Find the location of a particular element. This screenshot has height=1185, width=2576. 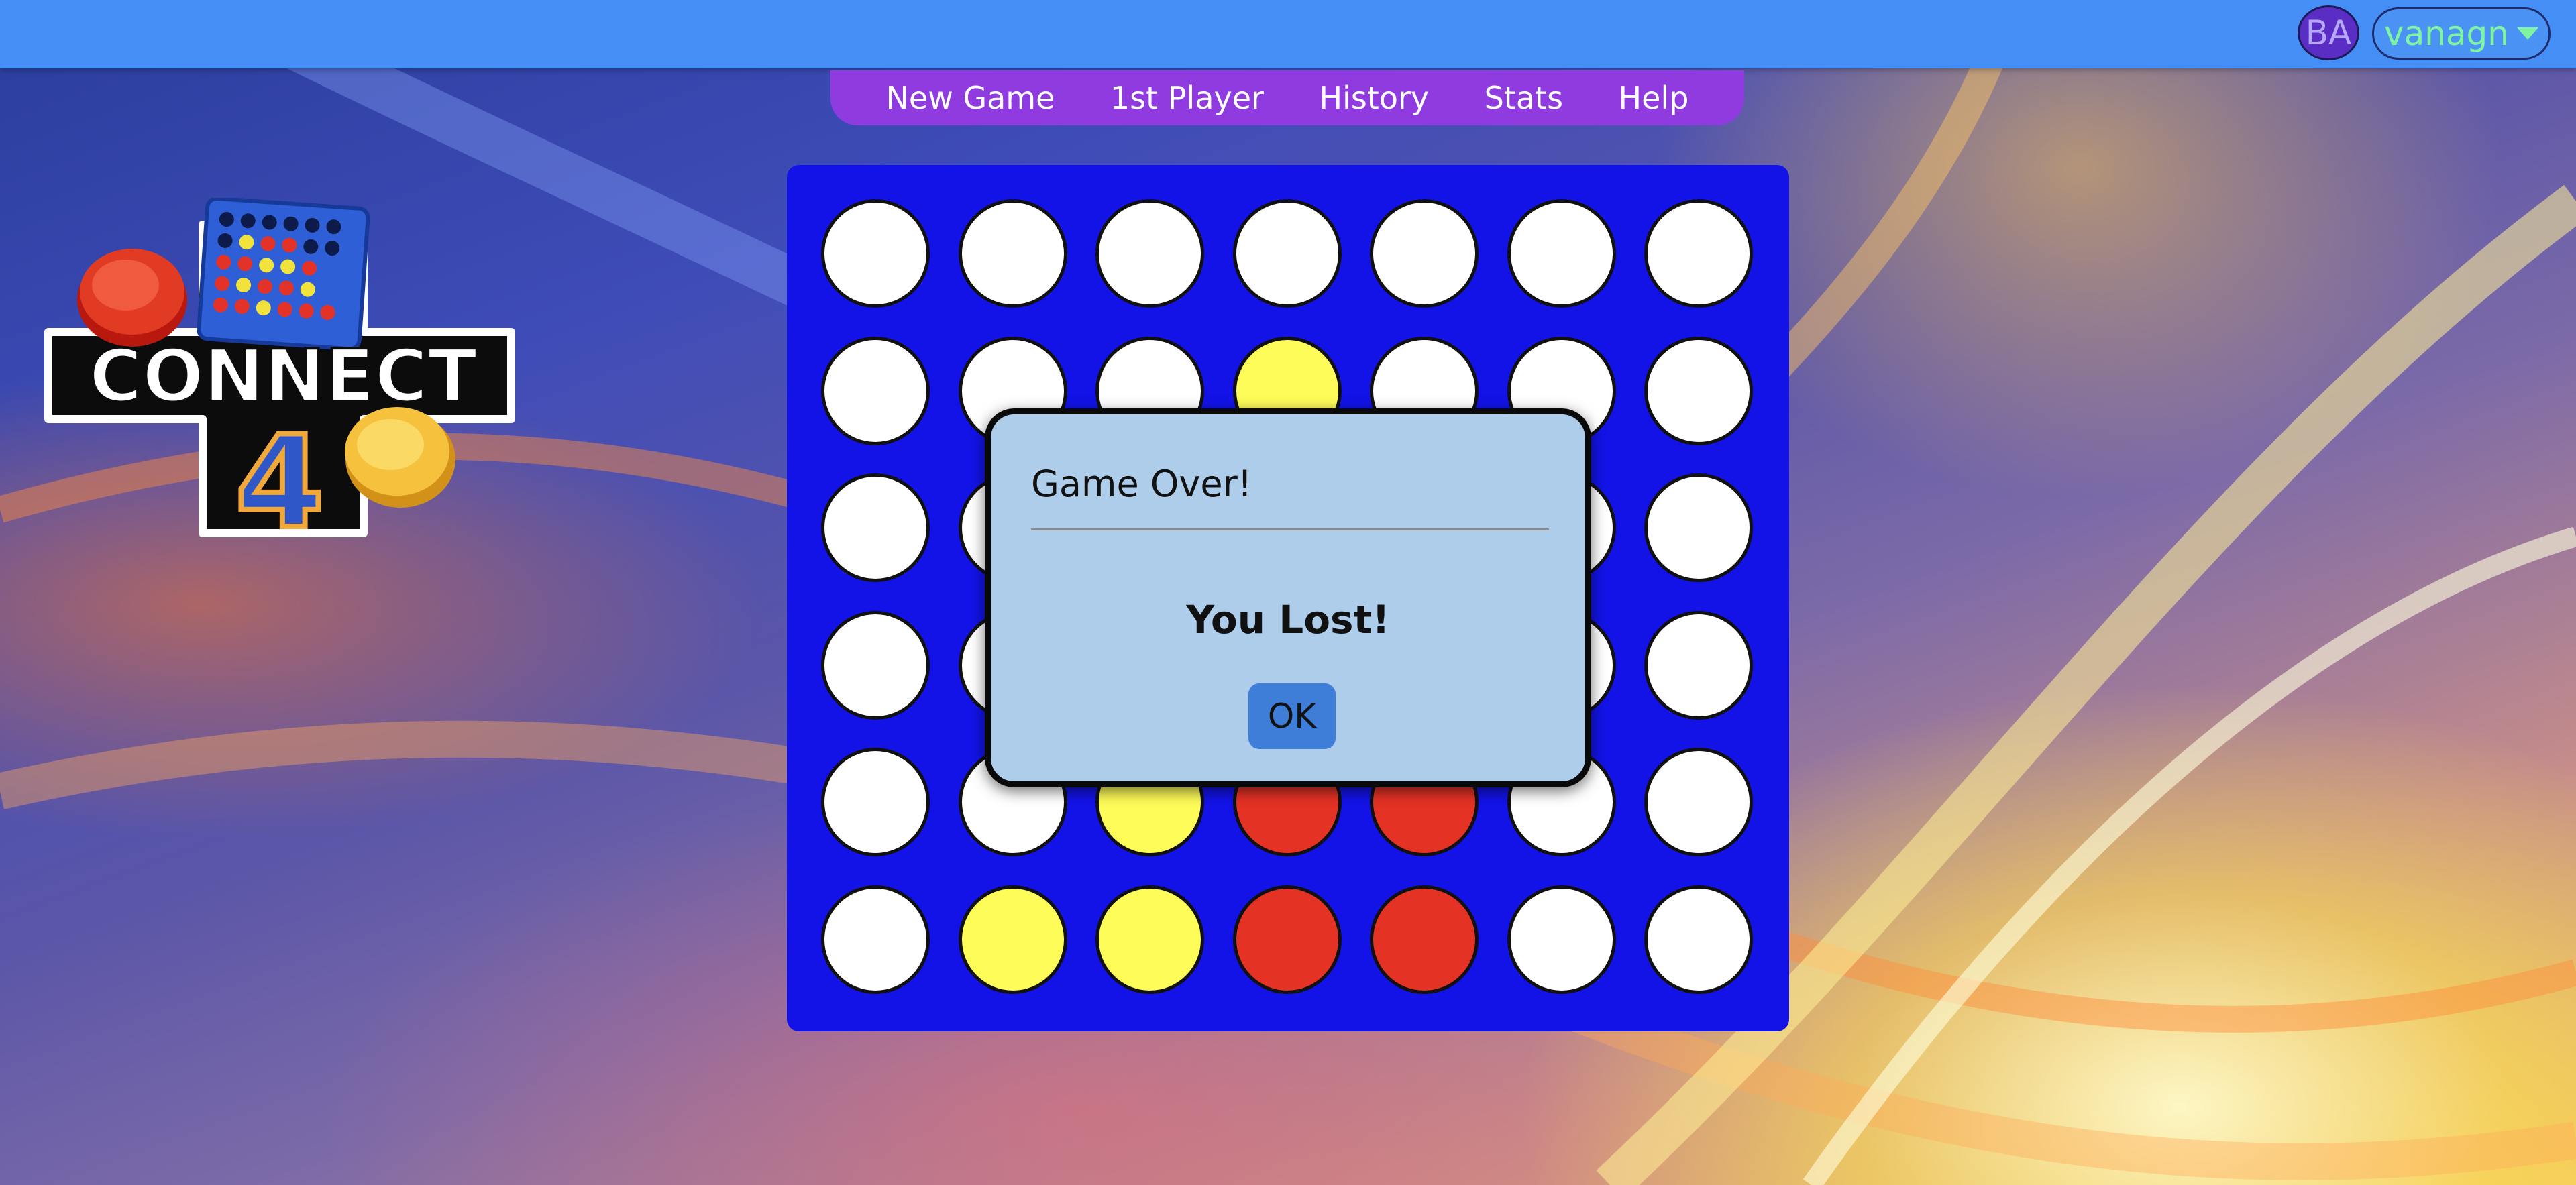

menu-item-stats: Stats is located at coordinates (1524, 98).